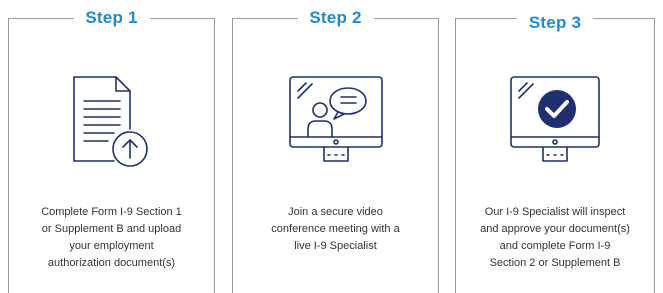 This screenshot has height=293, width=663. Describe the element at coordinates (555, 212) in the screenshot. I see `step-3-line: Our I-9 Specialist will inspect` at that location.